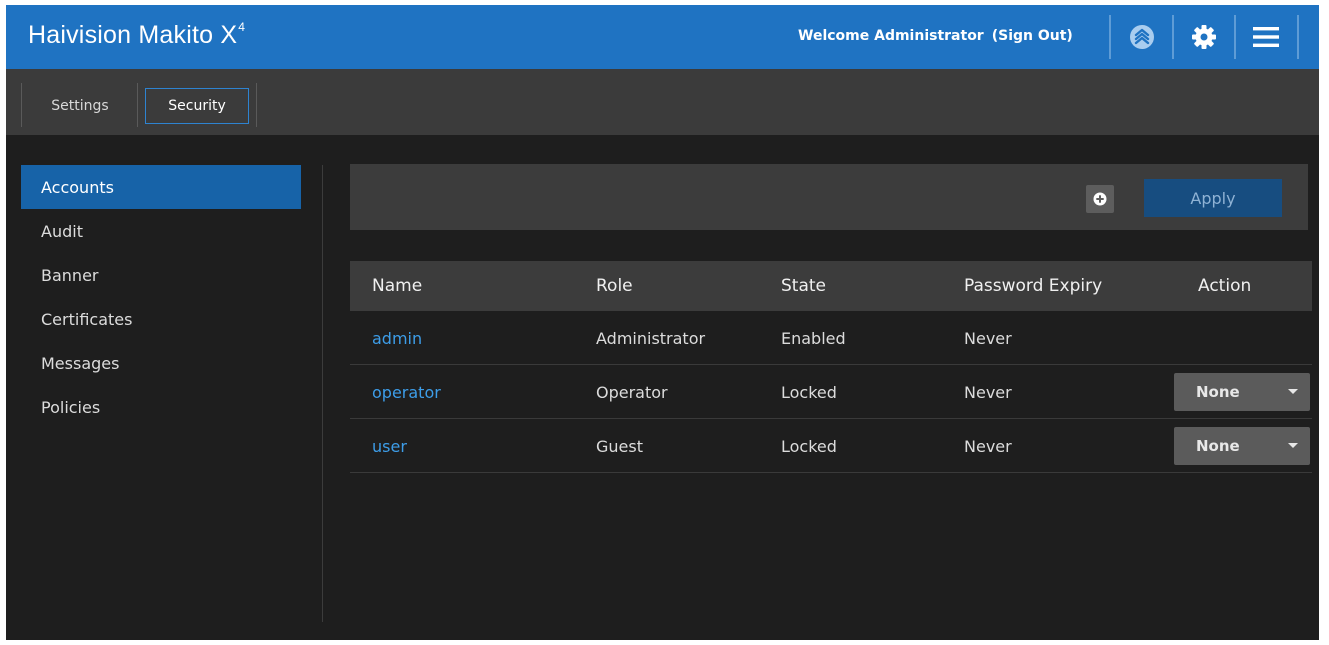 The width and height of the screenshot is (1329, 645). What do you see at coordinates (1032, 36) in the screenshot?
I see `sign-out-link: (Sign Out)` at bounding box center [1032, 36].